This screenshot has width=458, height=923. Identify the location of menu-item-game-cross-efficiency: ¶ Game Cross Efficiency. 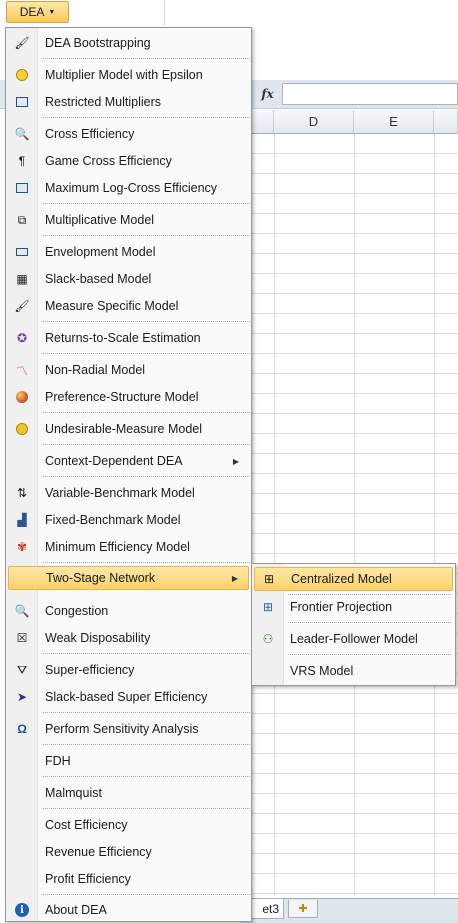
(128, 161).